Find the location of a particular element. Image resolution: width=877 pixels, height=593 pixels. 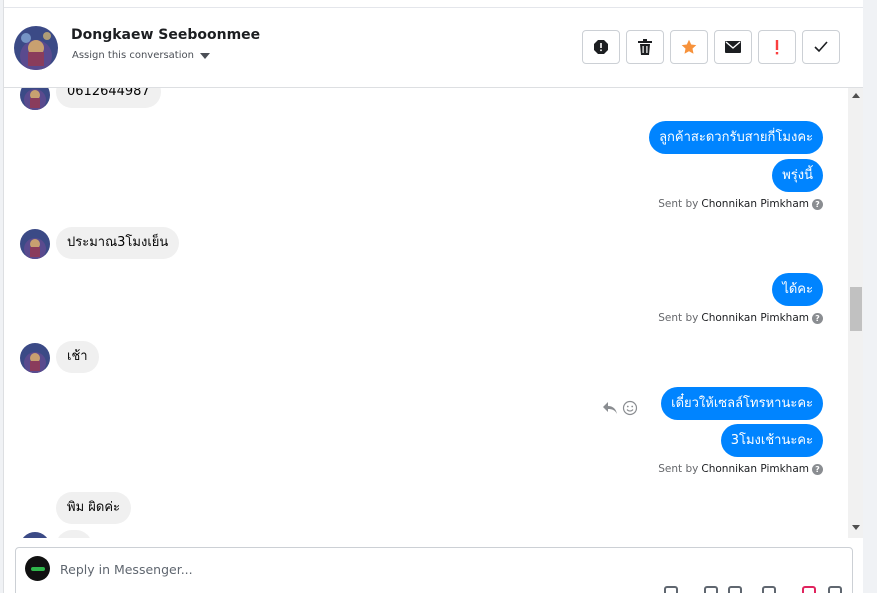

reply-input is located at coordinates (360, 569).